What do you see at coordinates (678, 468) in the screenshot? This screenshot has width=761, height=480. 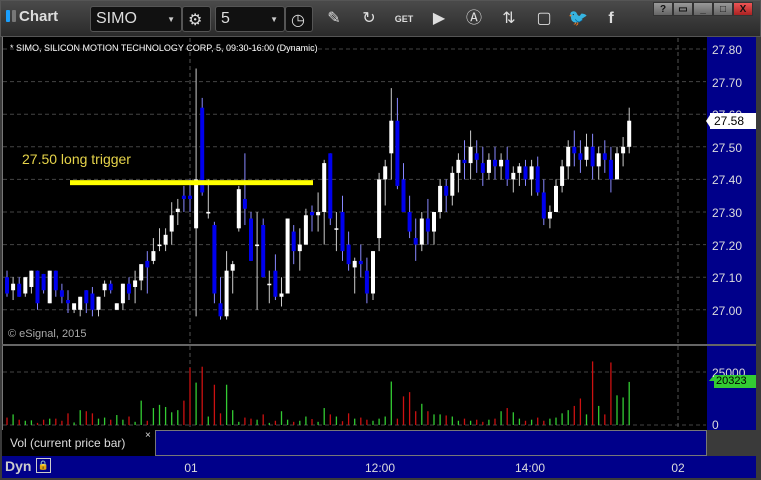 I see `time-tick: 02` at bounding box center [678, 468].